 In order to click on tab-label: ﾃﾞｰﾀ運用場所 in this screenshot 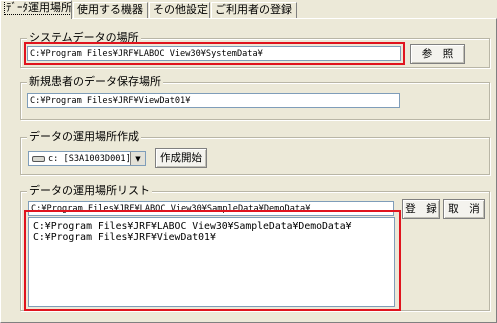, I will do `click(38, 8)`.